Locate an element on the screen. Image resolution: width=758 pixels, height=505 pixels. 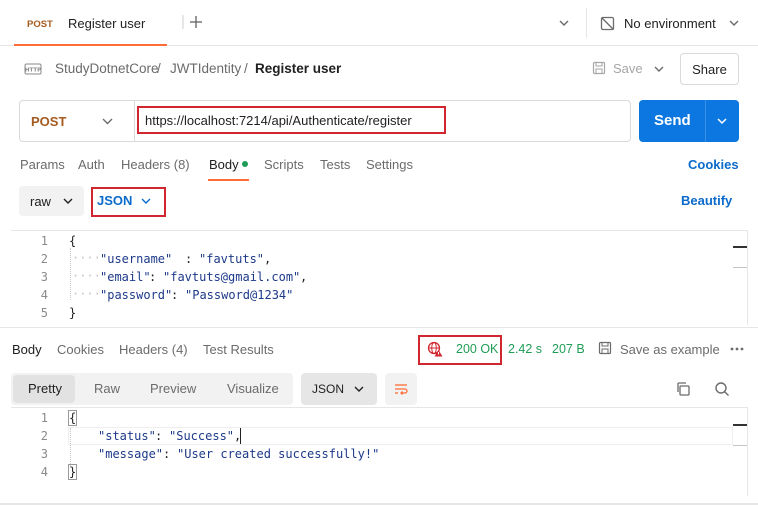
share-button: Share is located at coordinates (709, 69).